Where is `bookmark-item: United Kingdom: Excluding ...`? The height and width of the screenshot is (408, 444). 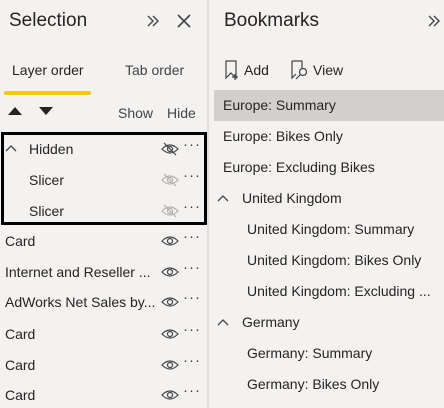 bookmark-item: United Kingdom: Excluding ... is located at coordinates (329, 291).